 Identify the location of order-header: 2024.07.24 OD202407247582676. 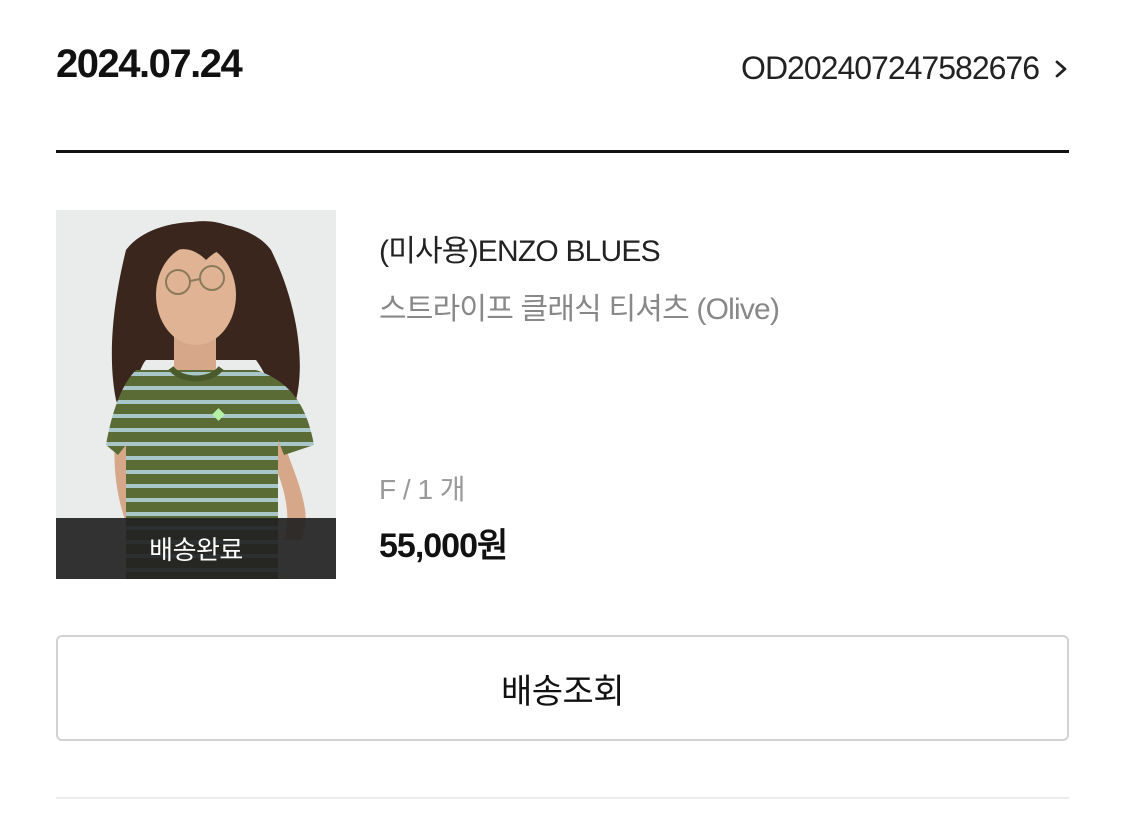
(562, 66).